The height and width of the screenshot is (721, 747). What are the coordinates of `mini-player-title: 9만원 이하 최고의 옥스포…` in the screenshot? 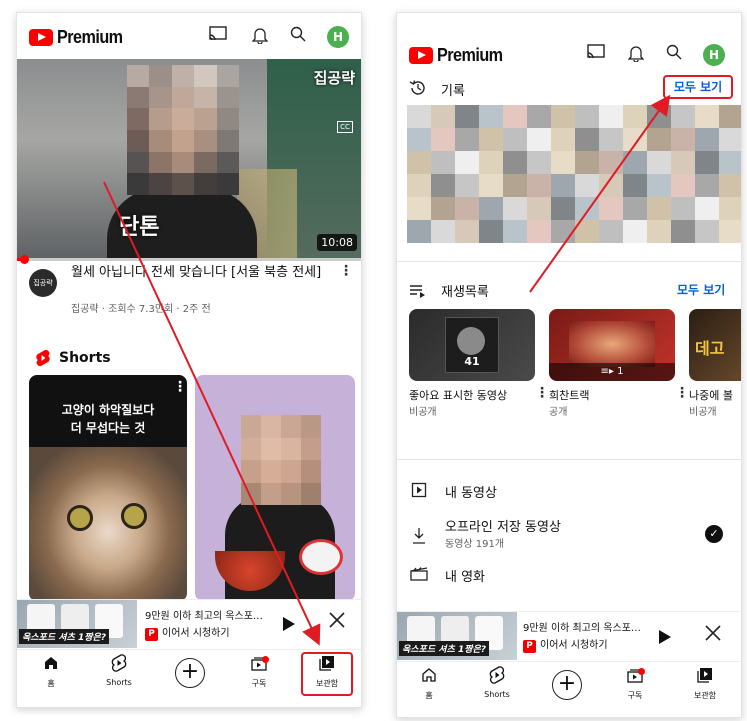 It's located at (204, 616).